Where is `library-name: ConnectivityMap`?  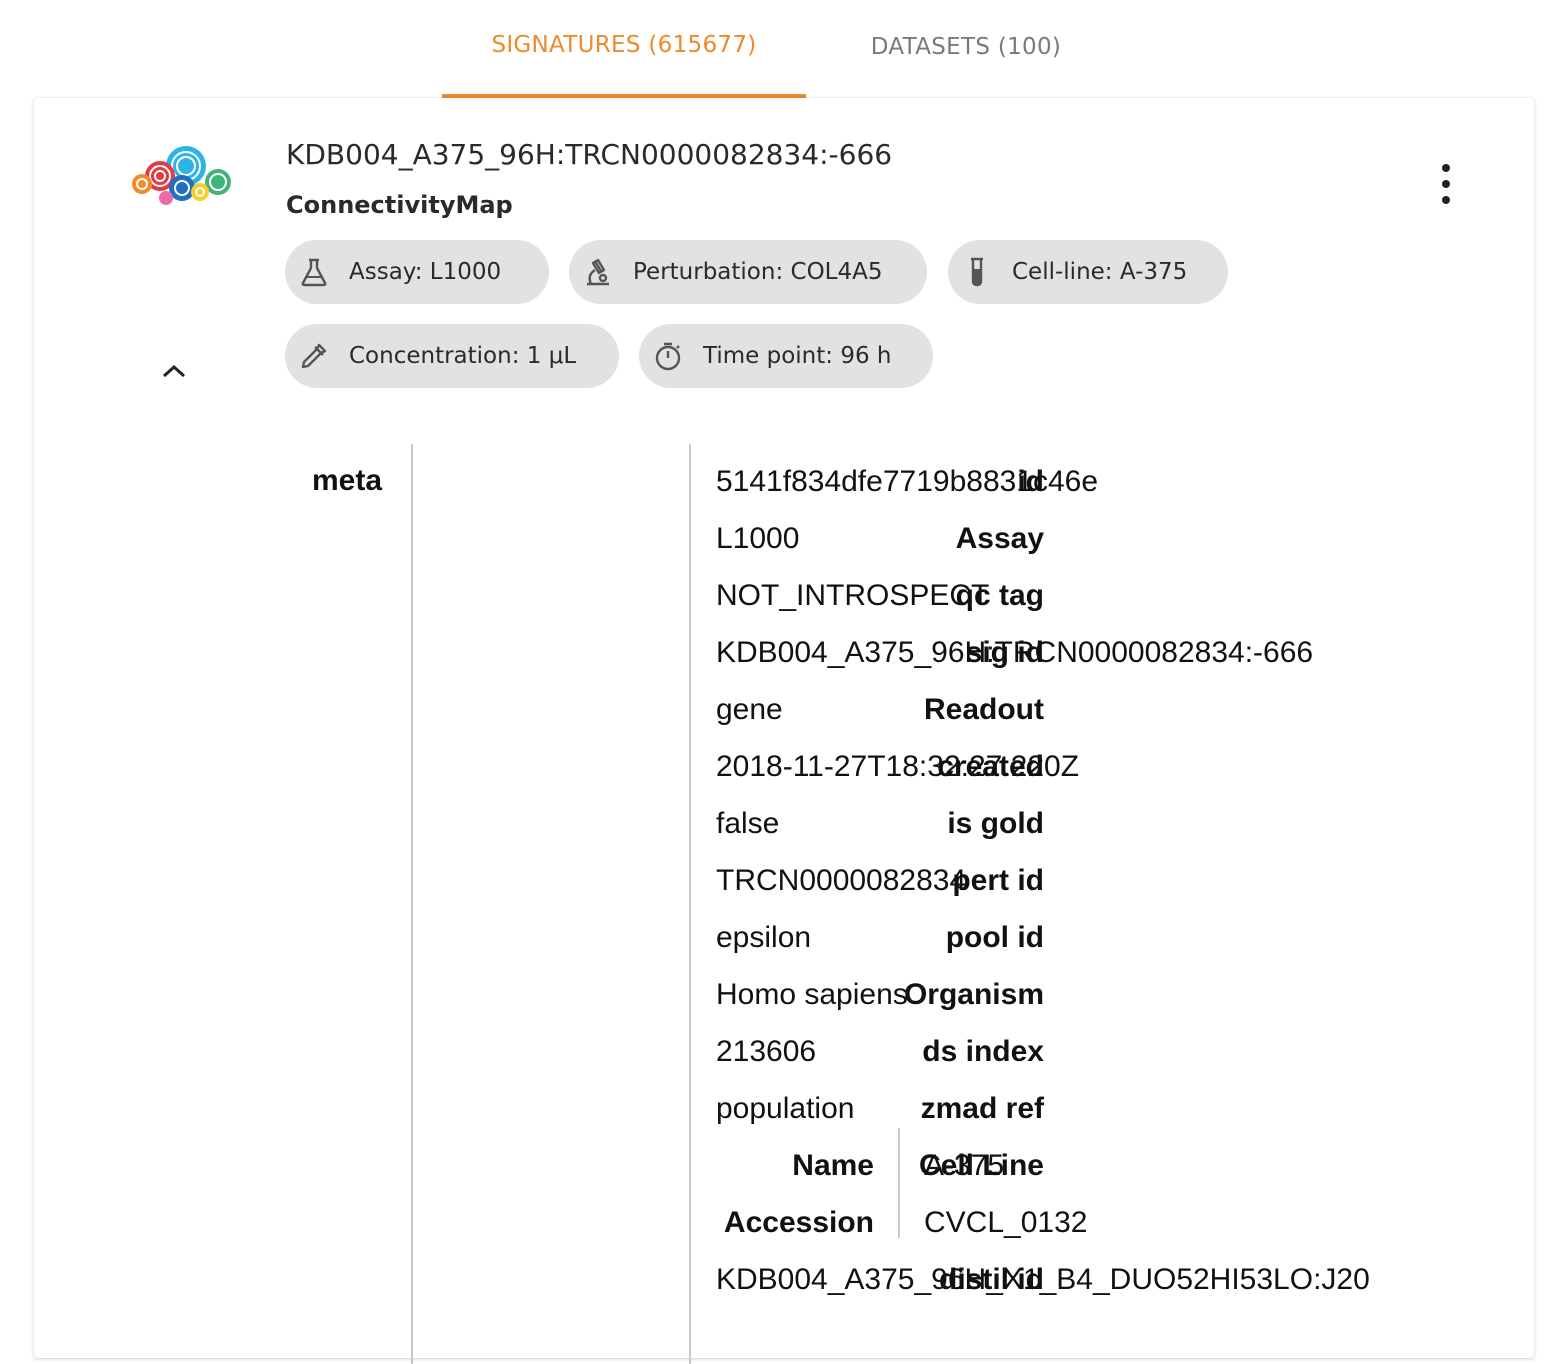
library-name: ConnectivityMap is located at coordinates (399, 205).